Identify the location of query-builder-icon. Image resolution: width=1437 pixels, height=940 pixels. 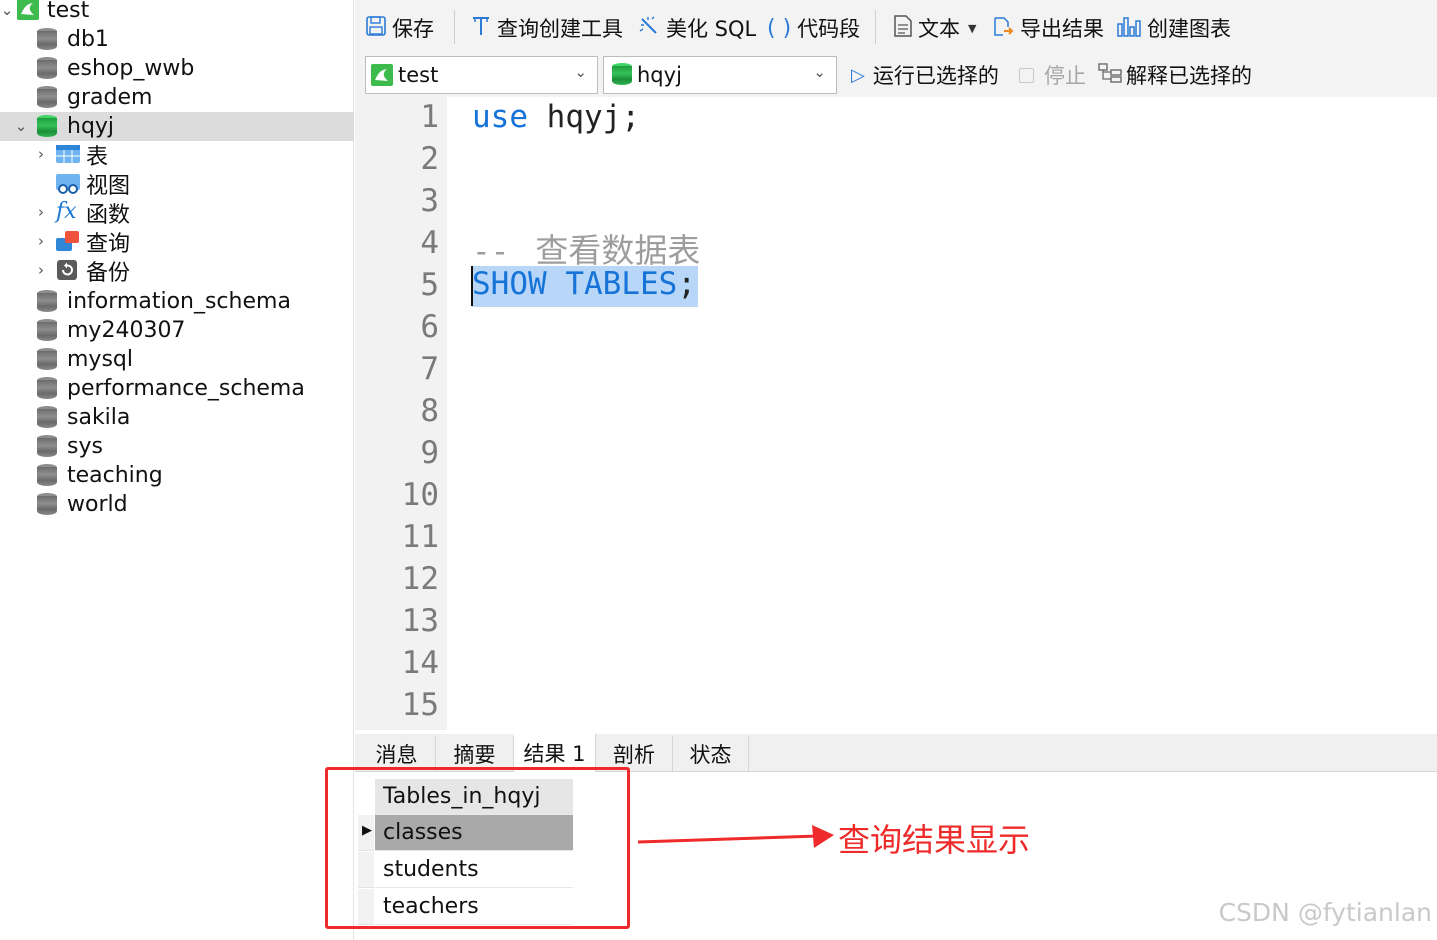
(481, 28).